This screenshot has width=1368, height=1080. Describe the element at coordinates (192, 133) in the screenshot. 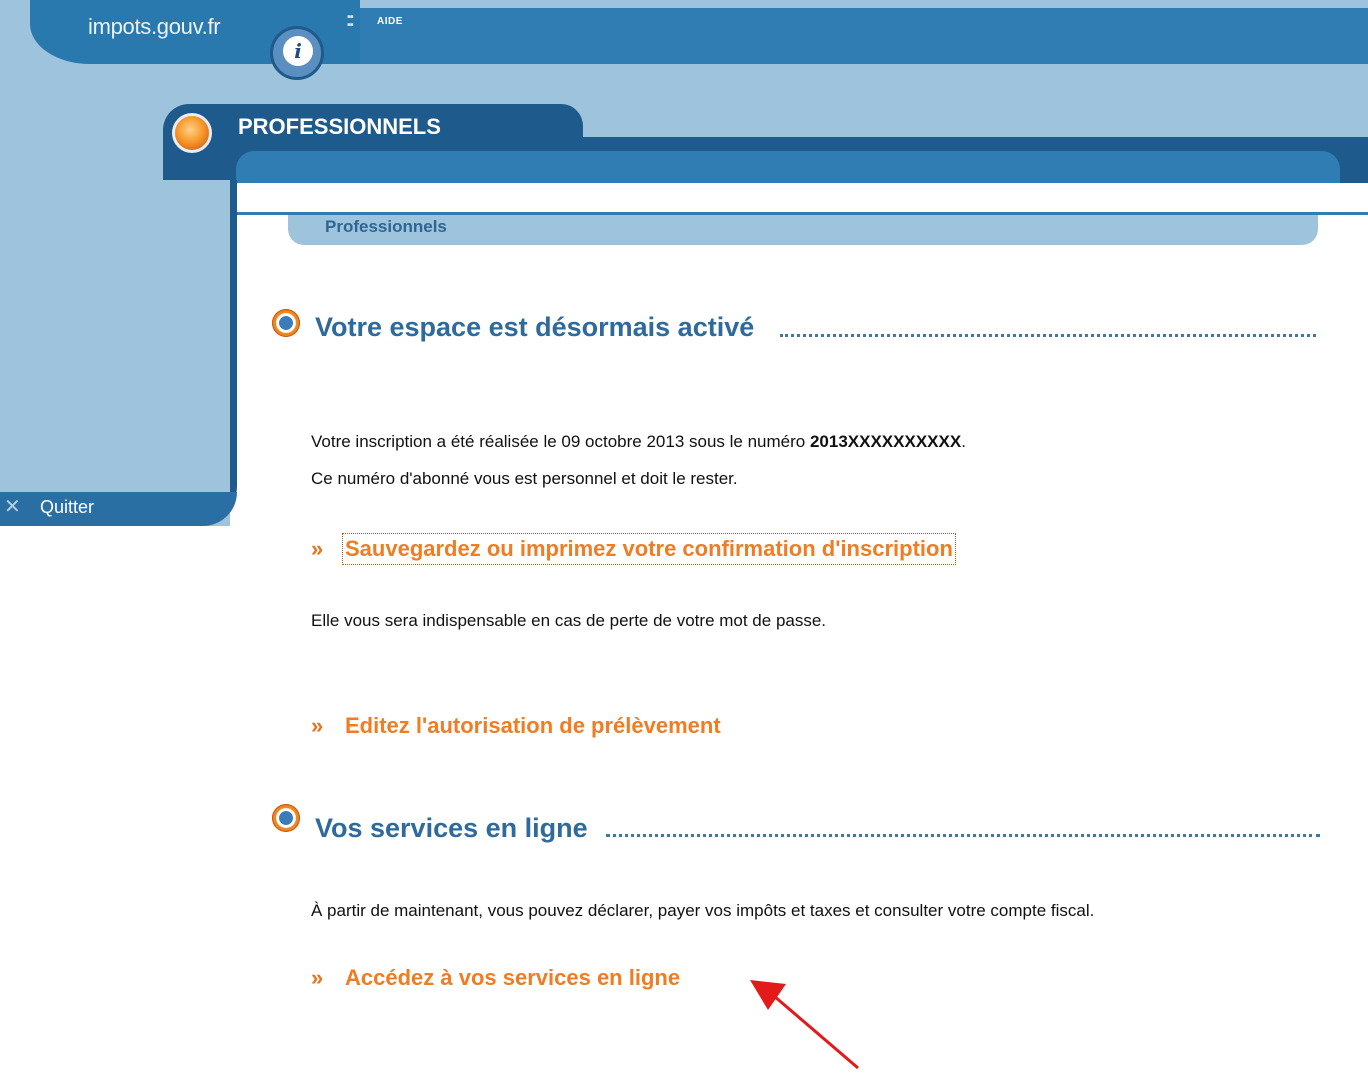

I see `orange-orb-icon` at that location.